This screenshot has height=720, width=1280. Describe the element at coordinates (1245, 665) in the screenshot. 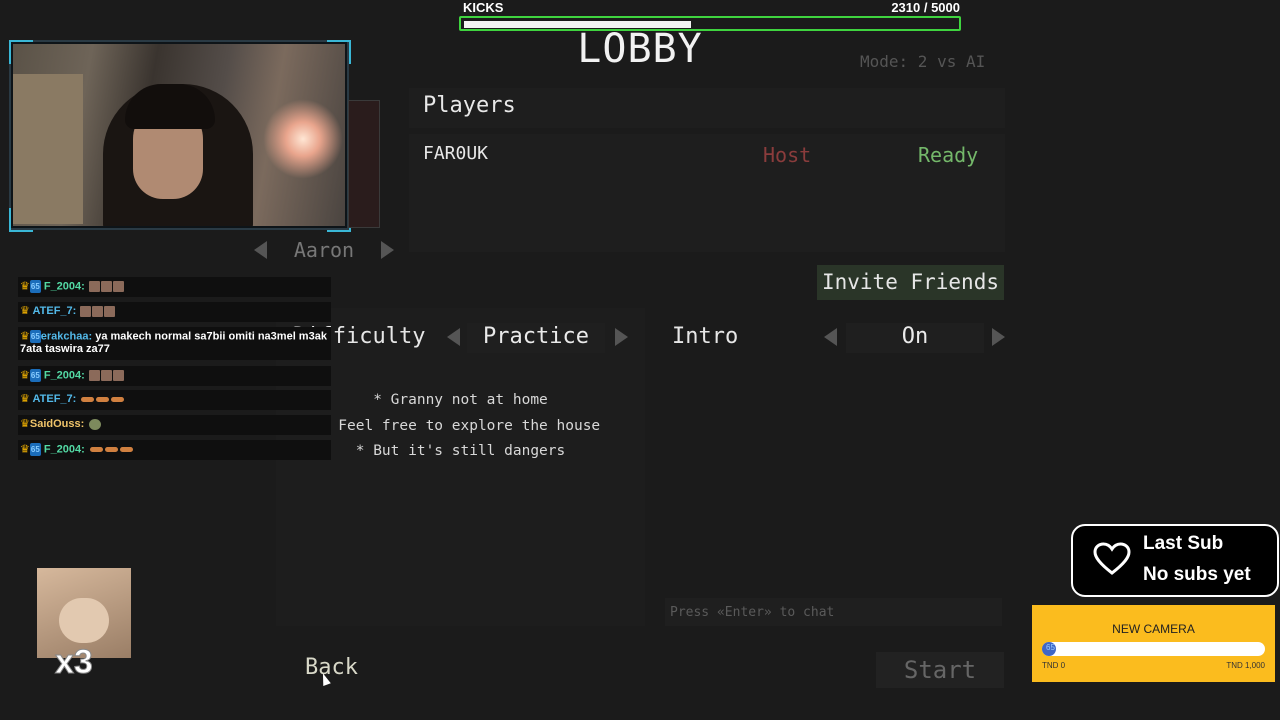

I see `goal-max-label: TND 1,000` at that location.